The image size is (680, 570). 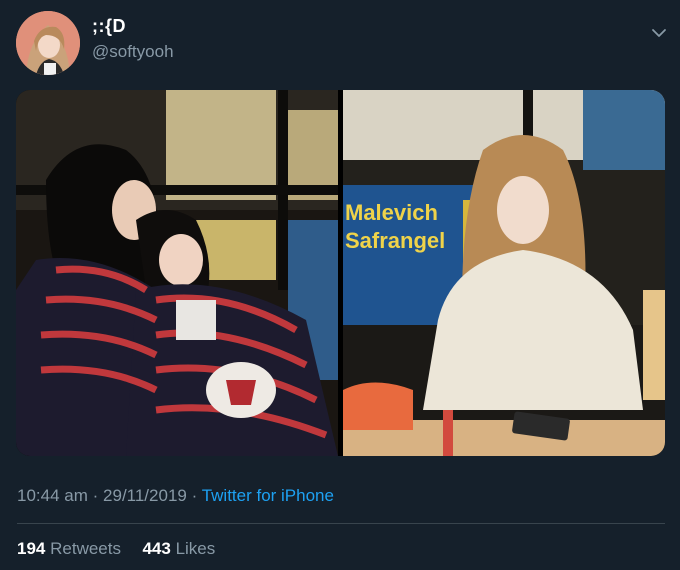 I want to click on chevron-down-icon, so click(x=659, y=33).